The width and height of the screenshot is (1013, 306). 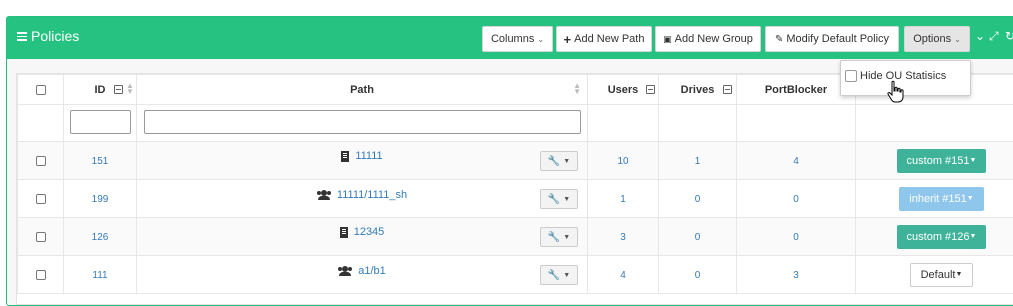 What do you see at coordinates (832, 39) in the screenshot?
I see `modify-default-policy-button: ✎ Modify Default Policy` at bounding box center [832, 39].